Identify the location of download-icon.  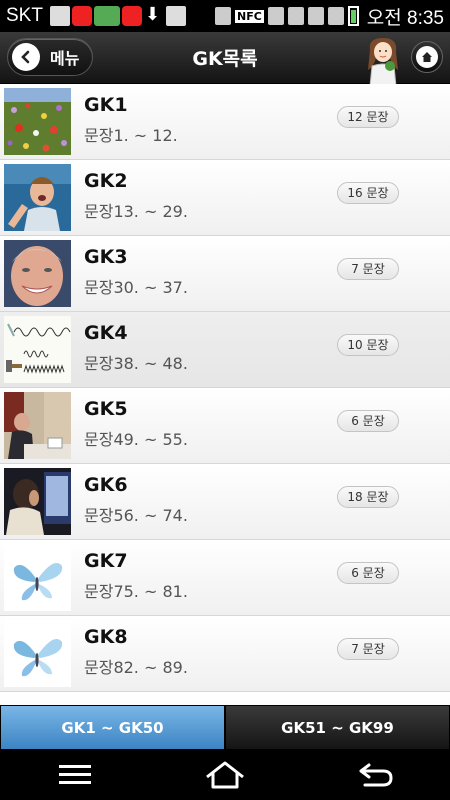
(154, 15).